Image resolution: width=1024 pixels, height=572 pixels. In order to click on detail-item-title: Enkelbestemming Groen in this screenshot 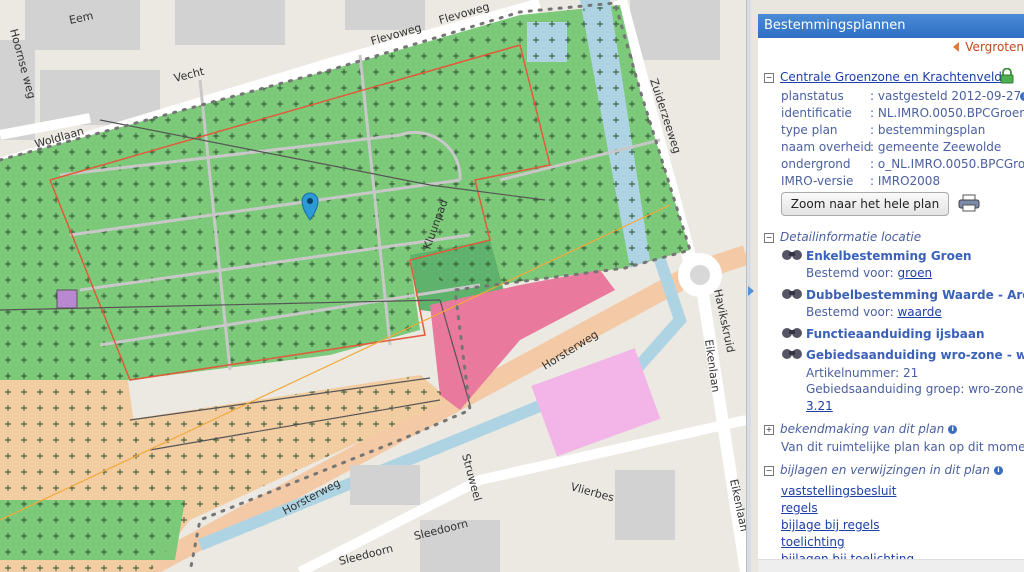, I will do `click(889, 256)`.